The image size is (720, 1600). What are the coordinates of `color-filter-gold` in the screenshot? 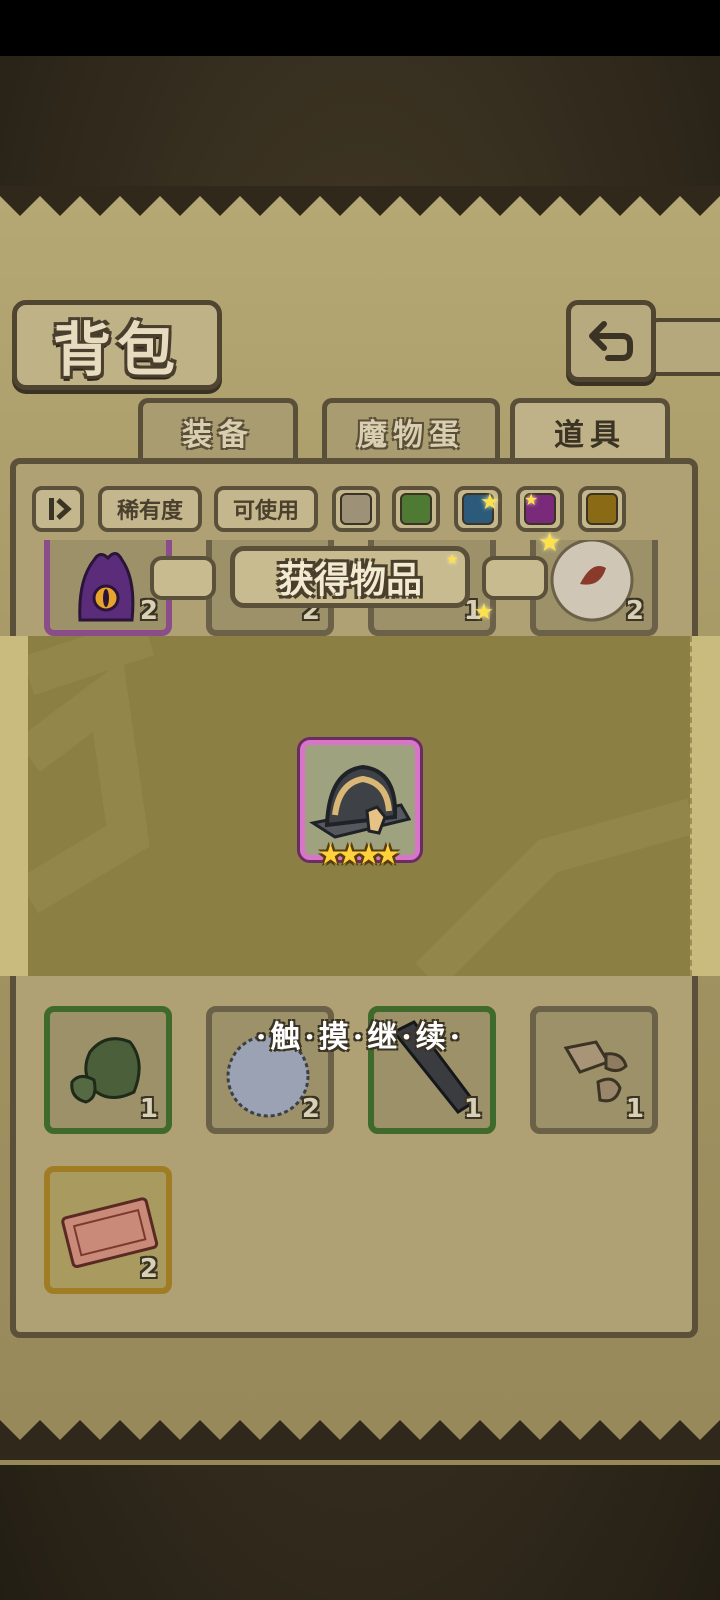 It's located at (602, 509).